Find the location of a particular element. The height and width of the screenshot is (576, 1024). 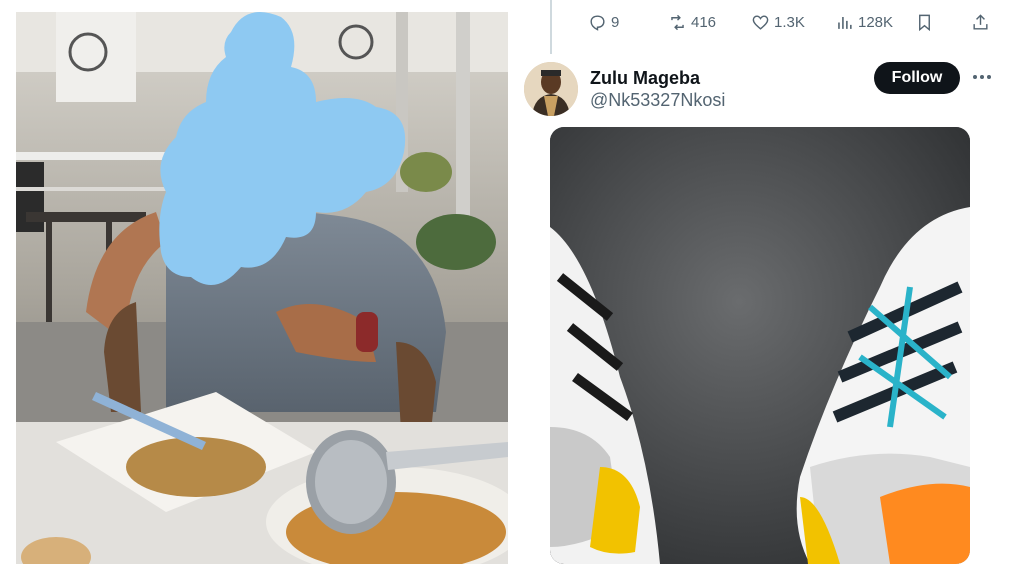

repost-icon is located at coordinates (677, 22).